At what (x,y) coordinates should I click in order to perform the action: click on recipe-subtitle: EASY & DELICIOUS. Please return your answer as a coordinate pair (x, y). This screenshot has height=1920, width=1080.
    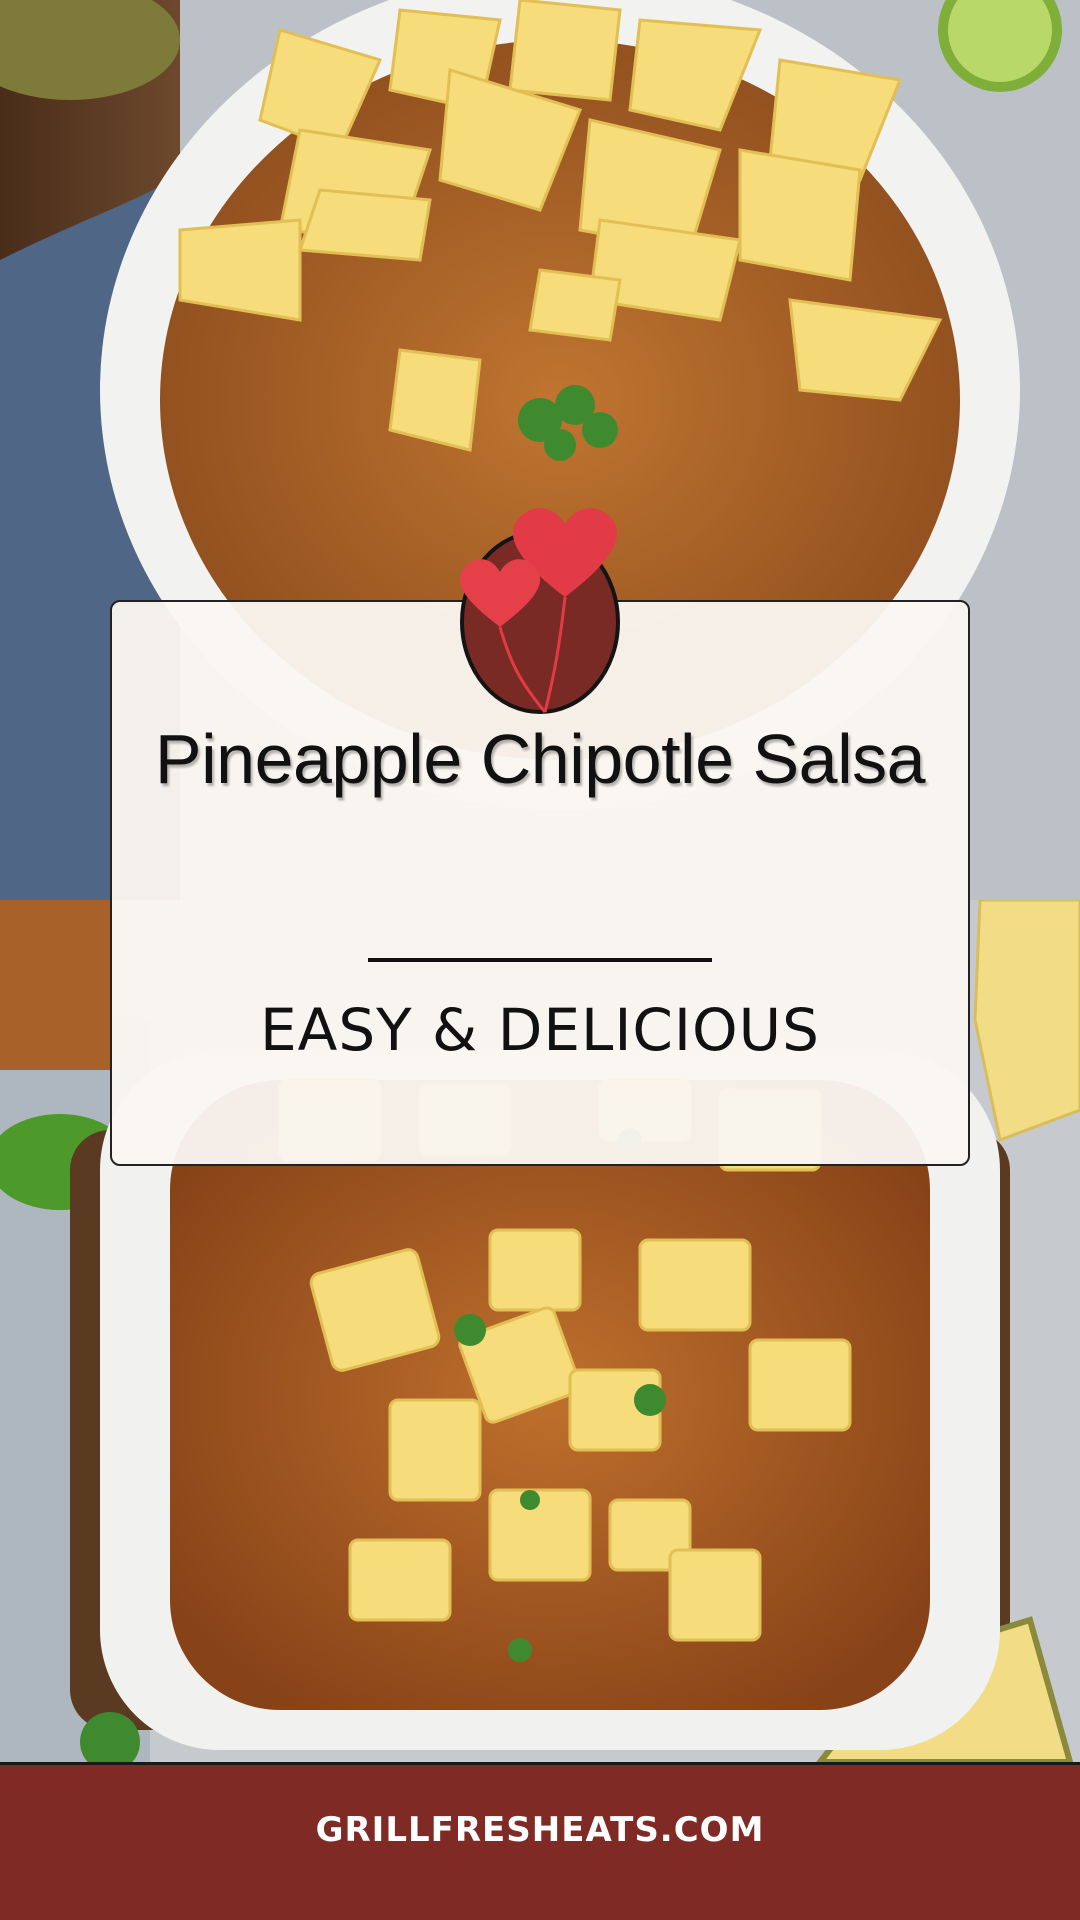
    Looking at the image, I should click on (540, 1030).